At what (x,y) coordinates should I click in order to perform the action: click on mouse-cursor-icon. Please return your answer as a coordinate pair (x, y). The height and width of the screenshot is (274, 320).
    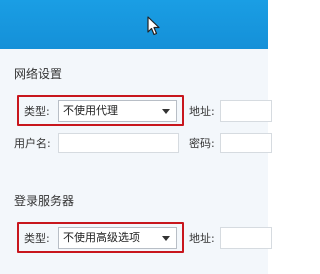
    Looking at the image, I should click on (153, 26).